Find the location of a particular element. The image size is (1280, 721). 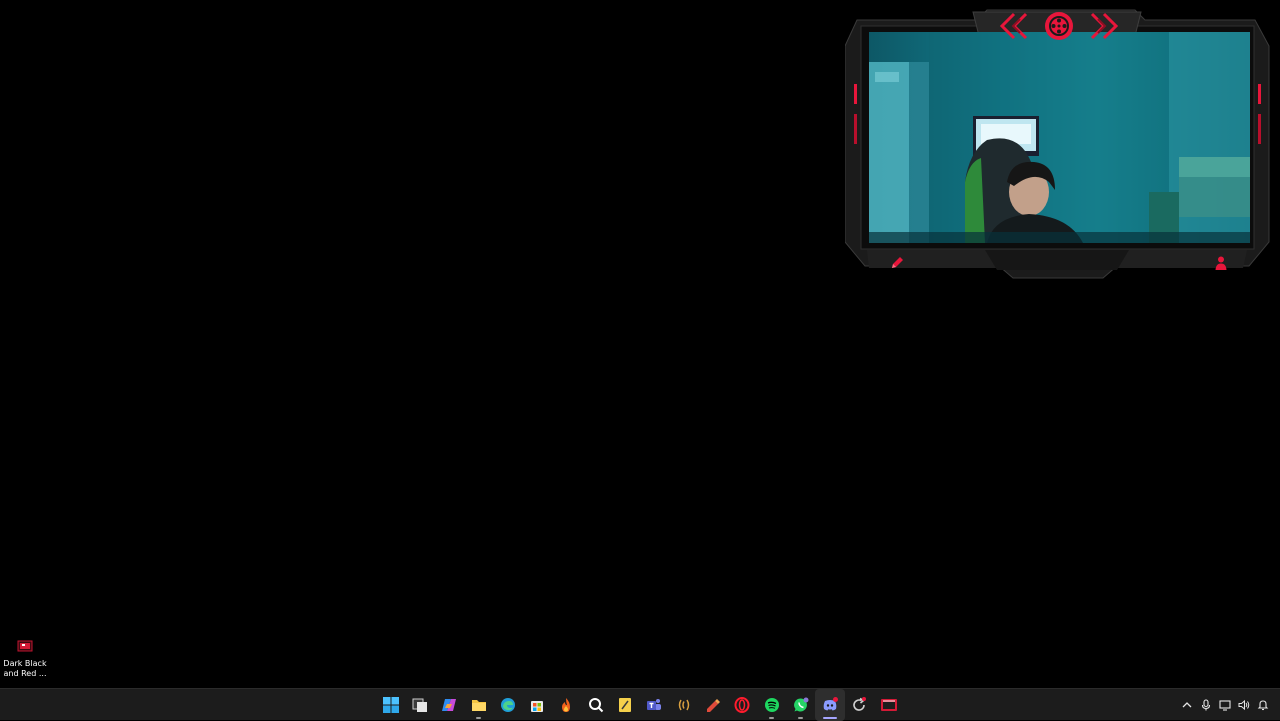

volume-button is located at coordinates (1243, 705).